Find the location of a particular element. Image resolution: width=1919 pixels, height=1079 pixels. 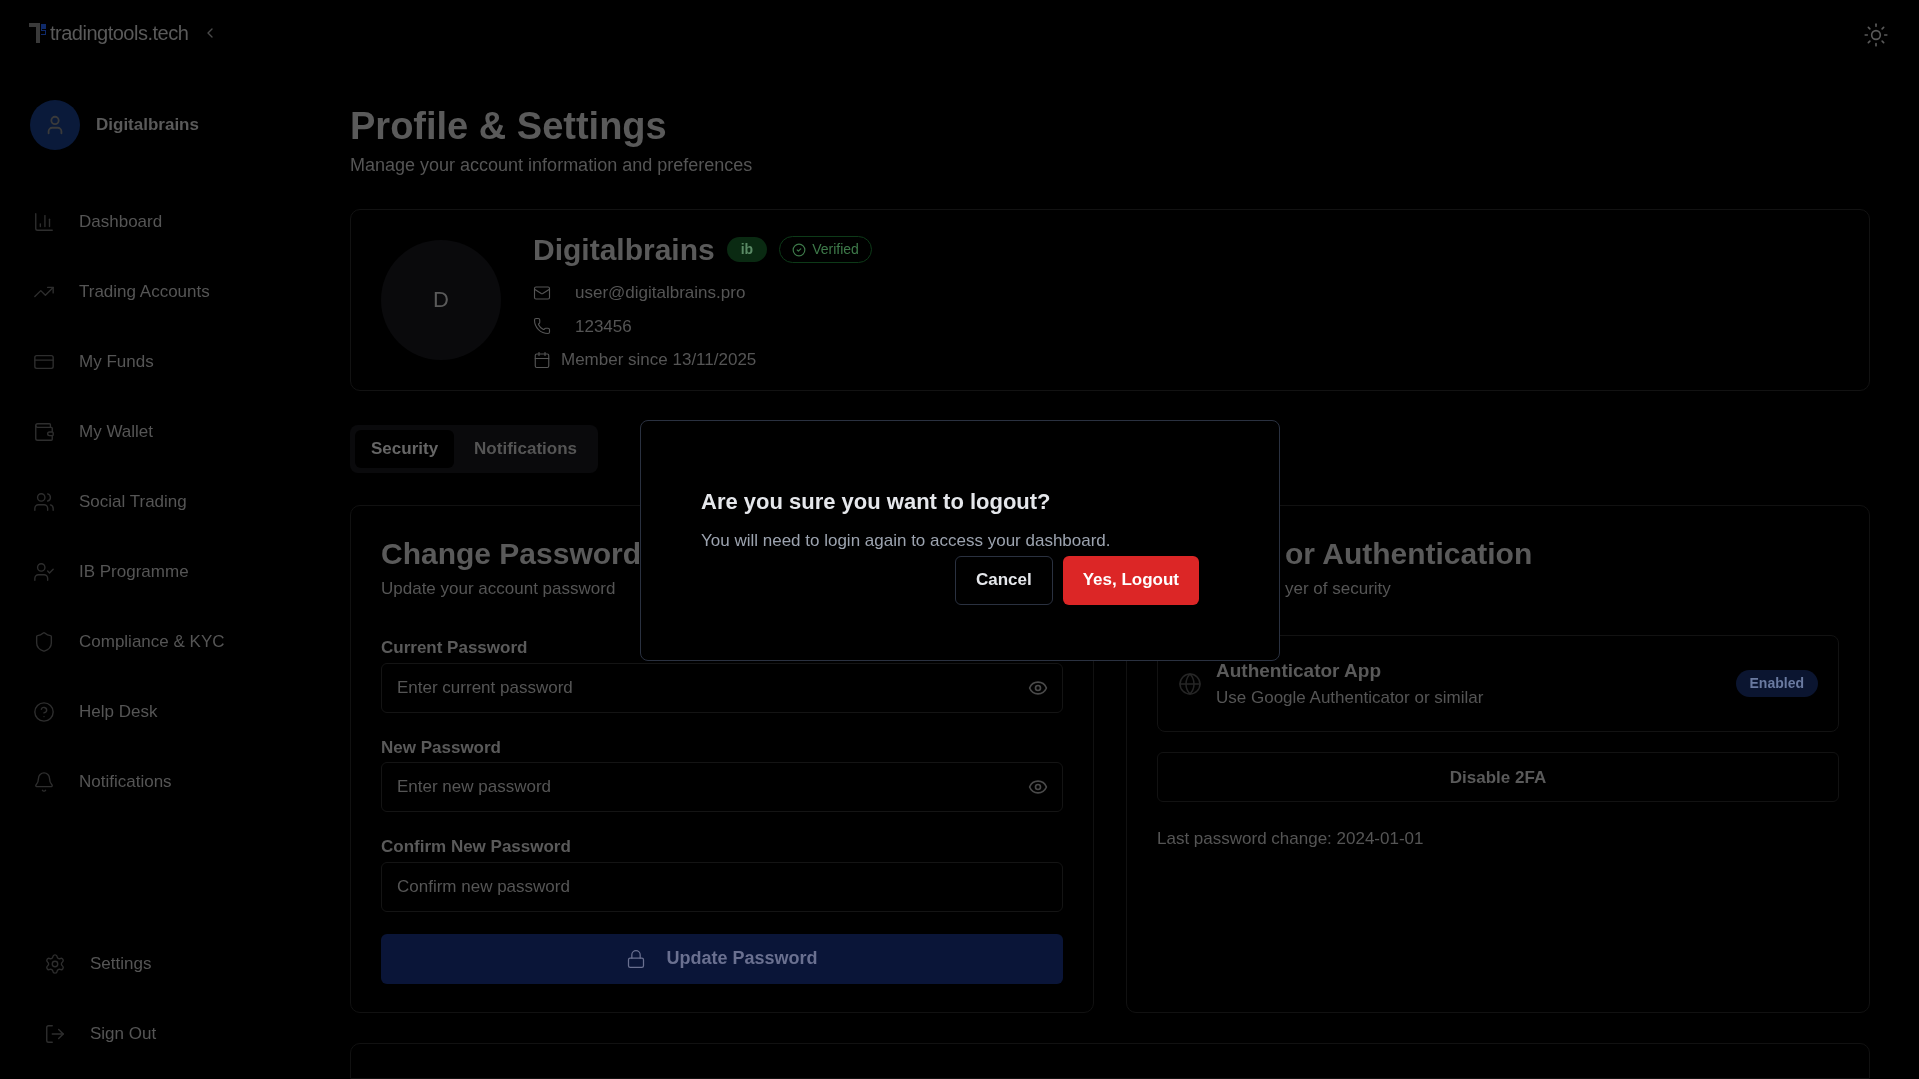

sun-icon is located at coordinates (1876, 35).